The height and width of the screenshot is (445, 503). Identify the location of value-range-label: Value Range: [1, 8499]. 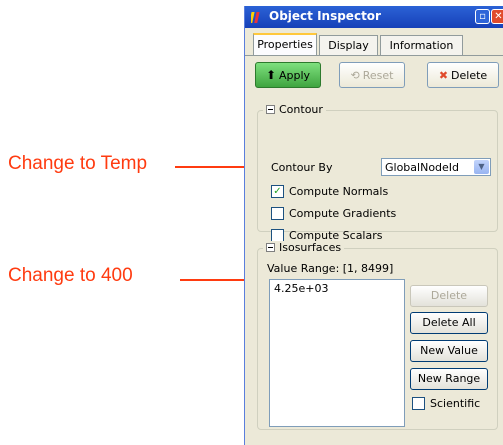
(330, 268).